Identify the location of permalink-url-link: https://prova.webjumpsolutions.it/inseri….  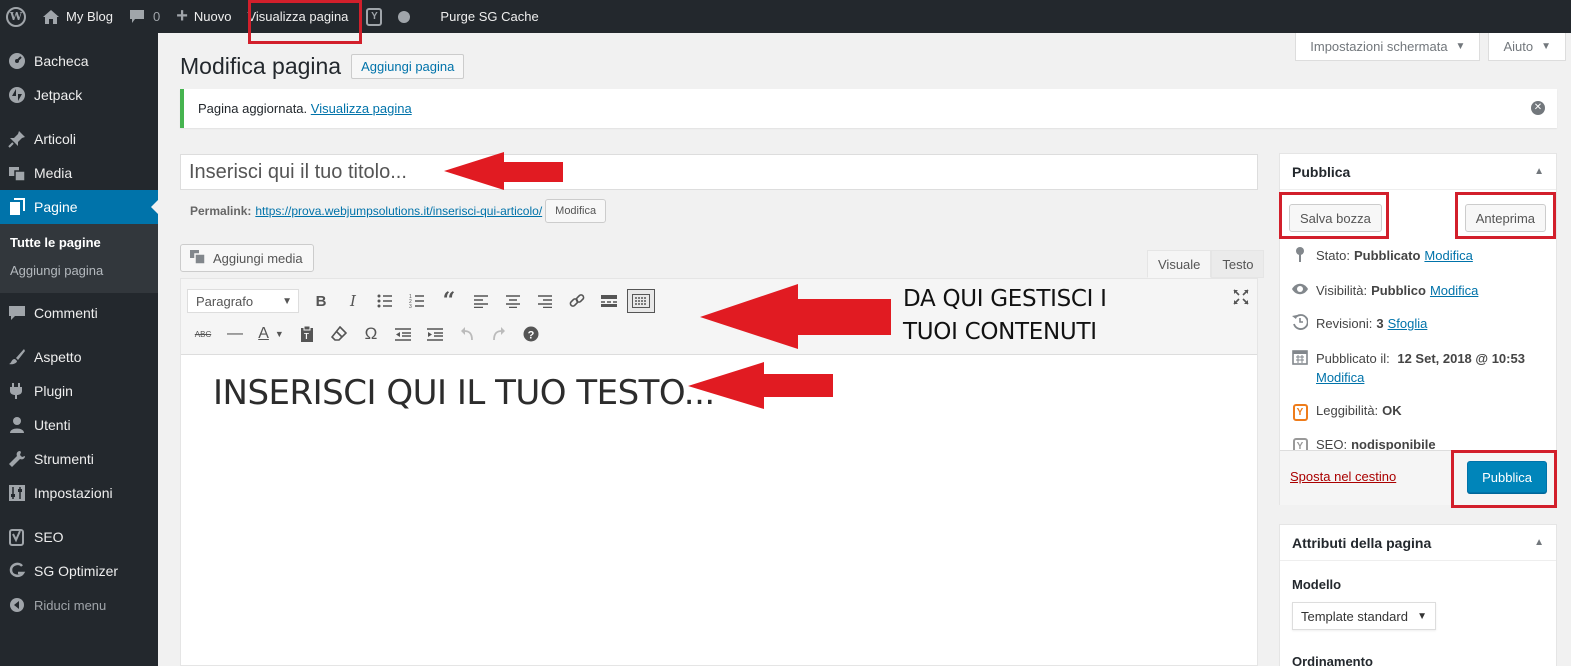
(398, 211).